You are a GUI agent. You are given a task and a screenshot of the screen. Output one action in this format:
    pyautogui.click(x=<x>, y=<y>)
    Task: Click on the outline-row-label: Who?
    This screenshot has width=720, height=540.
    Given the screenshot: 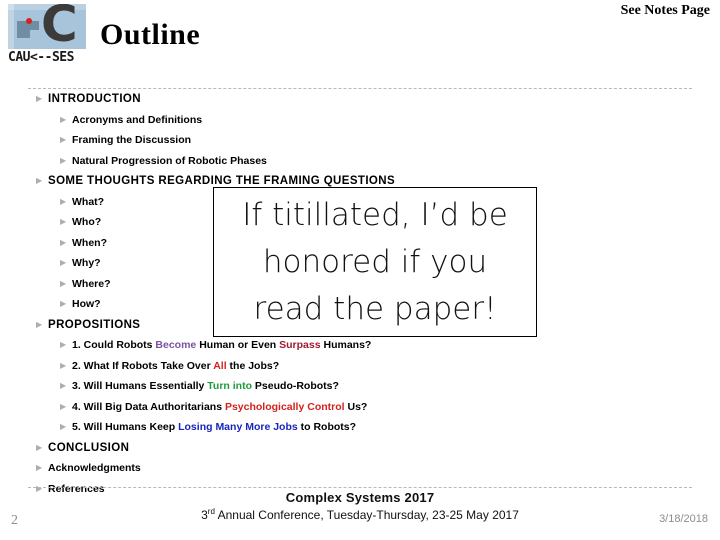 What is the action you would take?
    pyautogui.click(x=87, y=222)
    